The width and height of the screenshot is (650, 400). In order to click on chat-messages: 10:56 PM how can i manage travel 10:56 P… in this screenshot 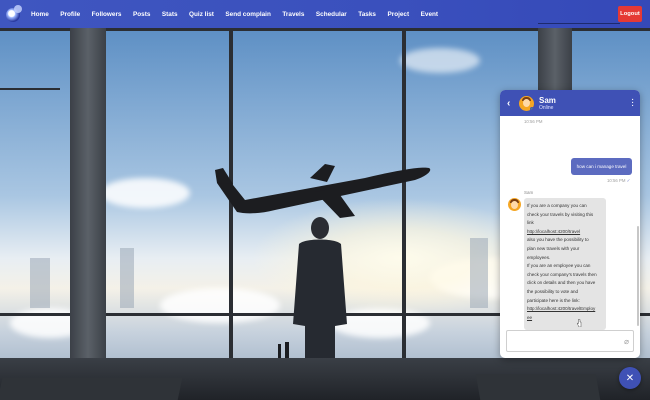, I will do `click(570, 227)`.